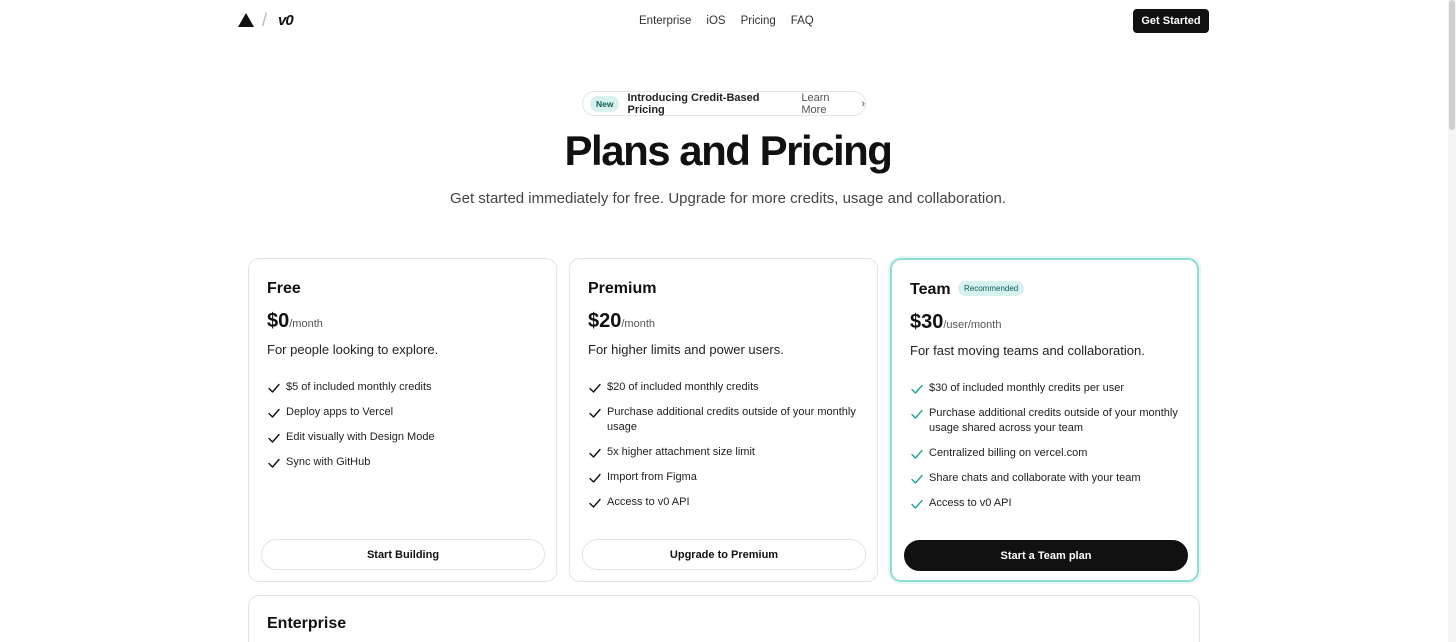 This screenshot has height=642, width=1456. What do you see at coordinates (972, 325) in the screenshot?
I see `price-period: /user/month` at bounding box center [972, 325].